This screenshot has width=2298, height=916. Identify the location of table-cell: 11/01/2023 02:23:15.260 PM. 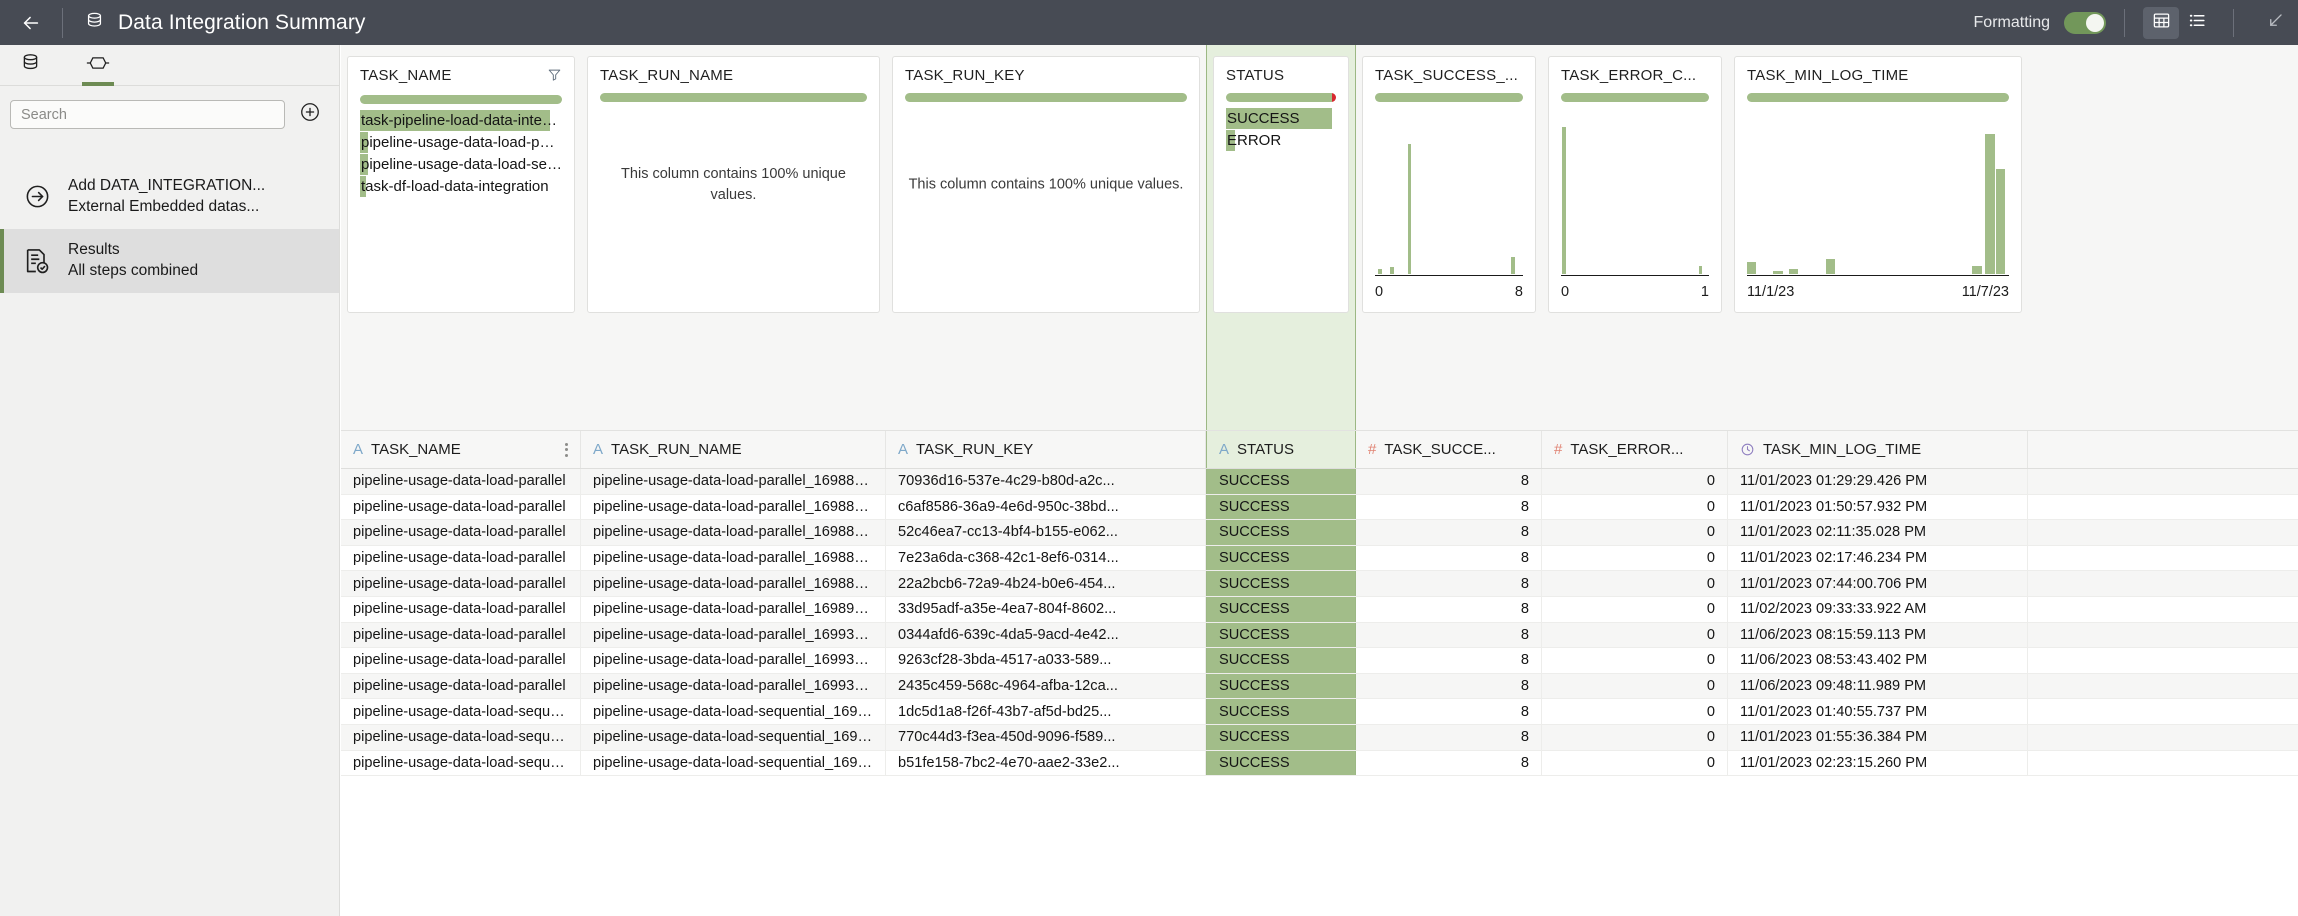
(1878, 763).